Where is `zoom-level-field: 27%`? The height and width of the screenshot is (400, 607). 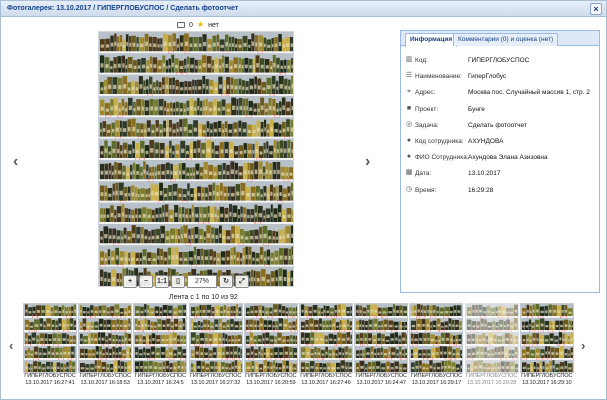 zoom-level-field: 27% is located at coordinates (202, 281).